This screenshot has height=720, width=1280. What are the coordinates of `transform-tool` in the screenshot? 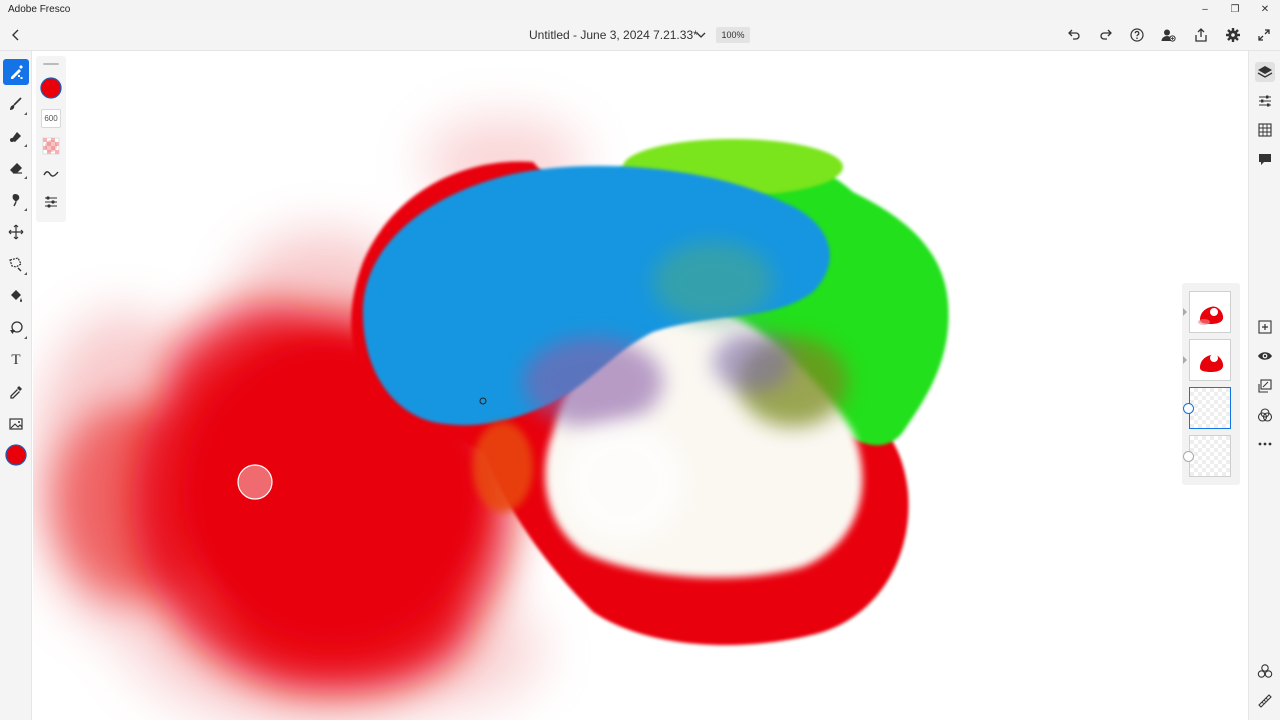 It's located at (16, 232).